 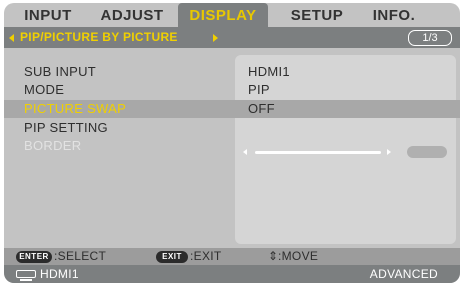 What do you see at coordinates (75, 108) in the screenshot?
I see `menu-item-label: PICTURE SWAP` at bounding box center [75, 108].